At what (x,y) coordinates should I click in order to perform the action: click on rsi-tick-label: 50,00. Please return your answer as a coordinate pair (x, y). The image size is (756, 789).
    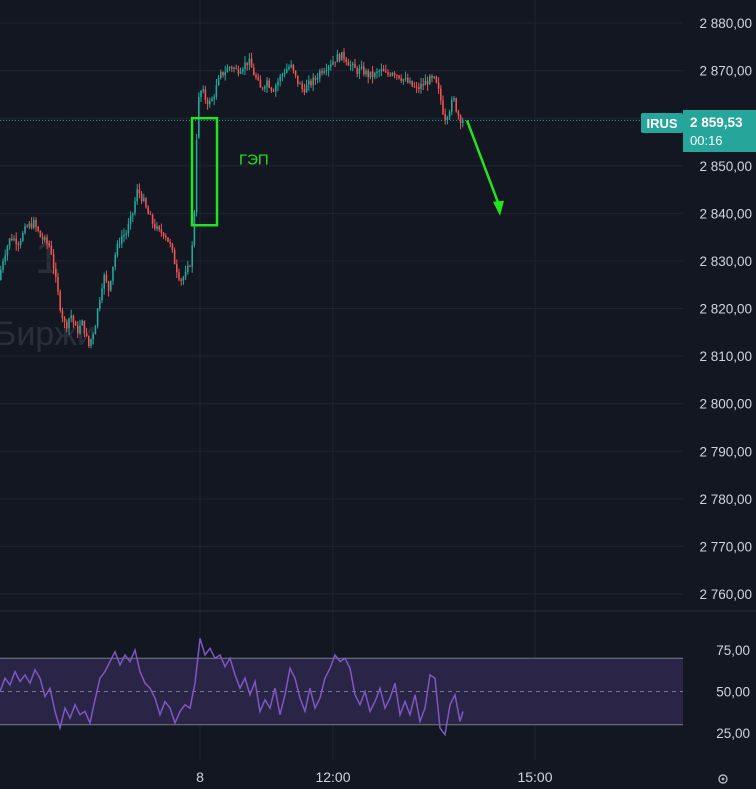
    Looking at the image, I should click on (733, 692).